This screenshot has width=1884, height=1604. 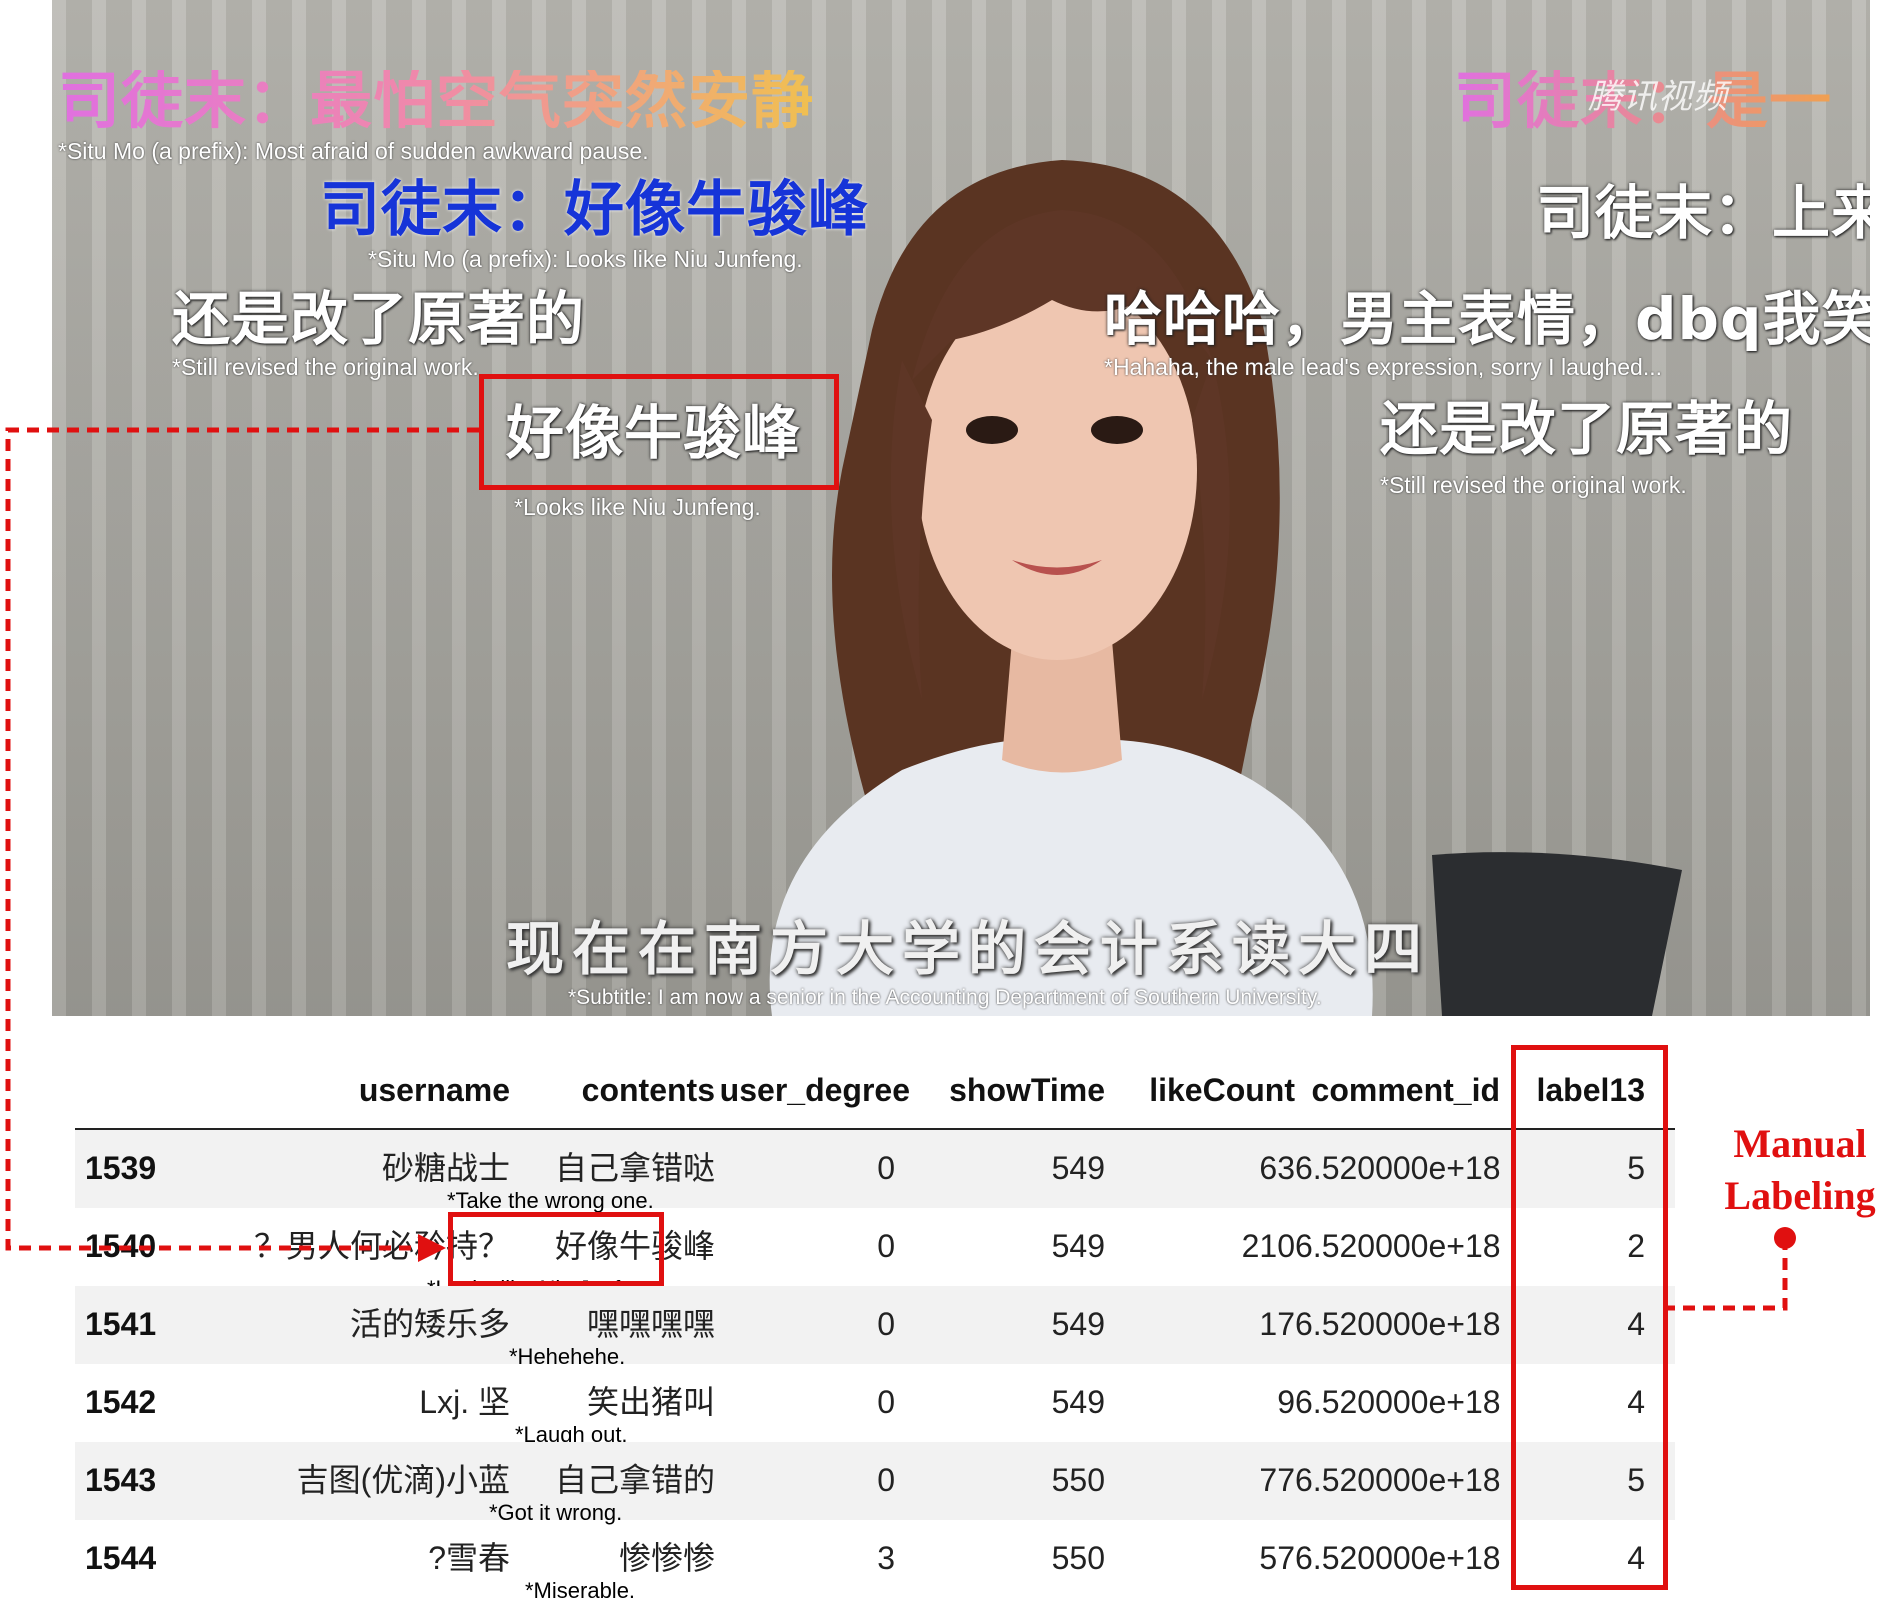 I want to click on video-to-table-connector, so click(x=242, y=839).